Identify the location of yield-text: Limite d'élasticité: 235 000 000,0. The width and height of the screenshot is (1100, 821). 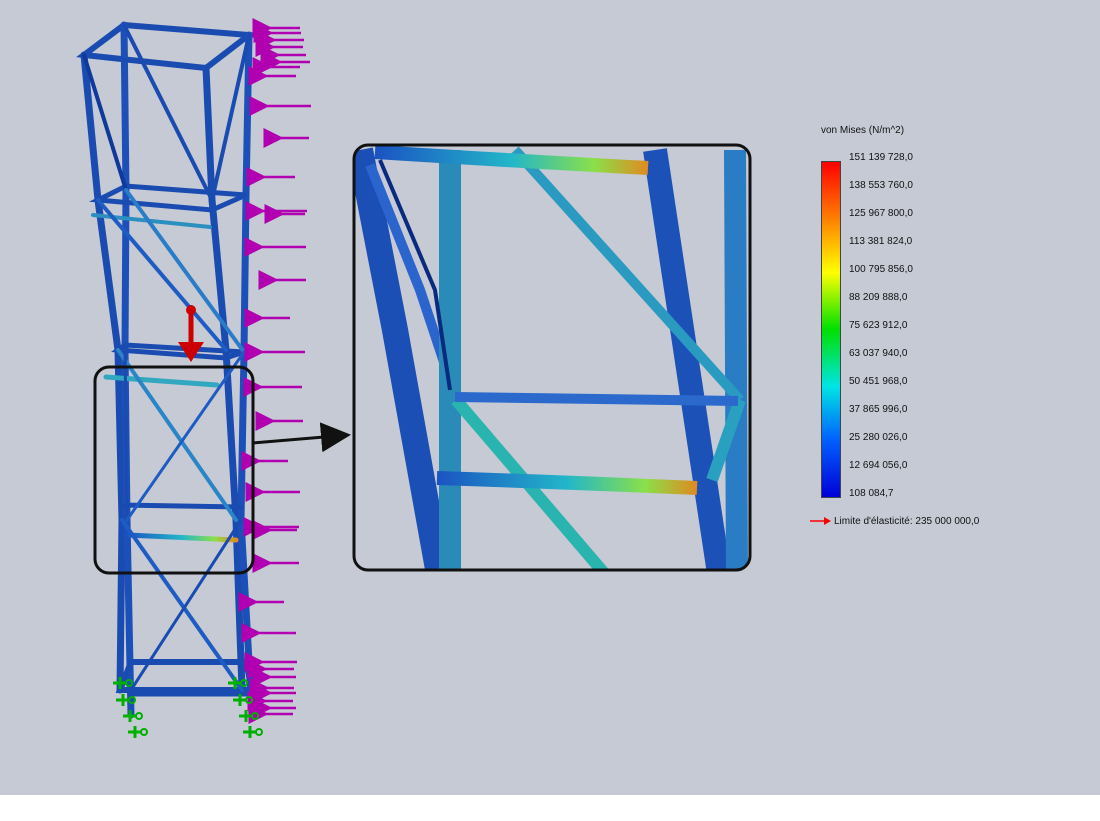
(907, 521).